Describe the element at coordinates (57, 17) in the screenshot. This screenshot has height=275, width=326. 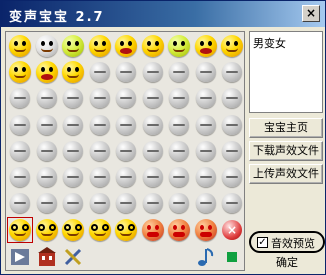
I see `window-title: 变声宝宝 2.7` at that location.